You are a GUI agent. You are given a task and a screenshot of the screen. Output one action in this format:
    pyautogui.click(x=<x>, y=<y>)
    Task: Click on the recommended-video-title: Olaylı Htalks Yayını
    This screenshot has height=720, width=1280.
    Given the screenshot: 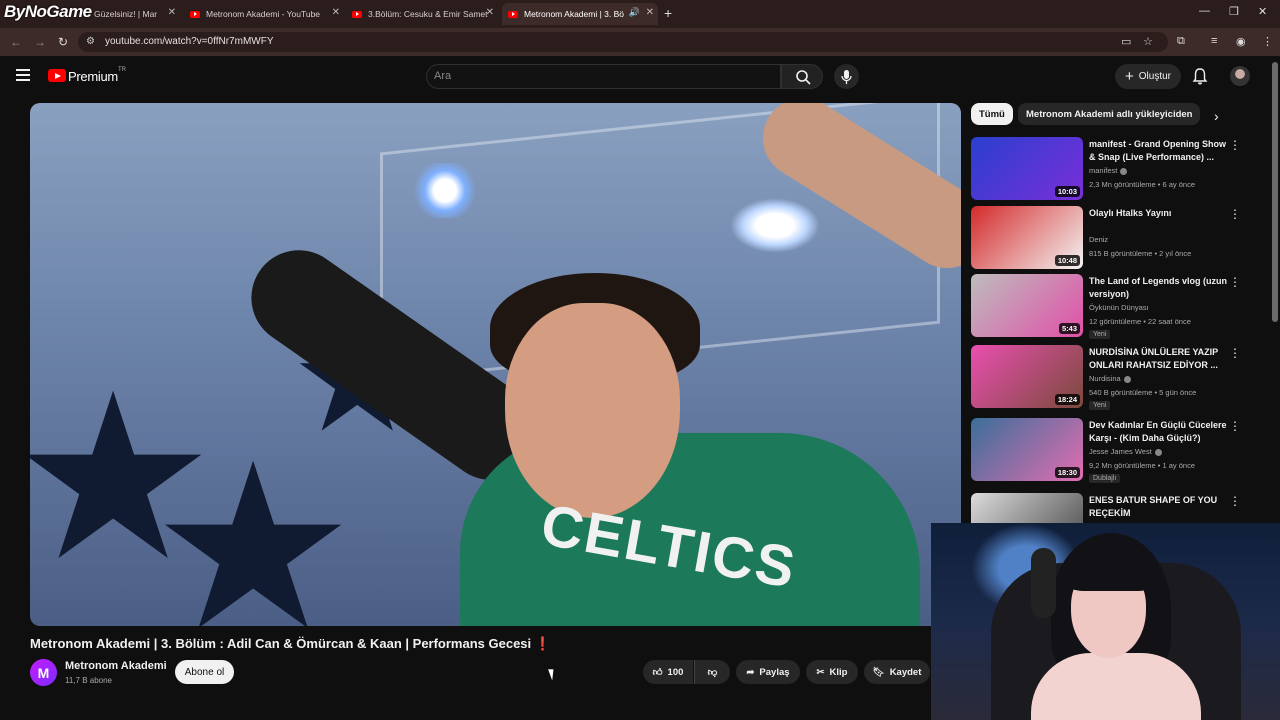 What is the action you would take?
    pyautogui.click(x=1158, y=213)
    